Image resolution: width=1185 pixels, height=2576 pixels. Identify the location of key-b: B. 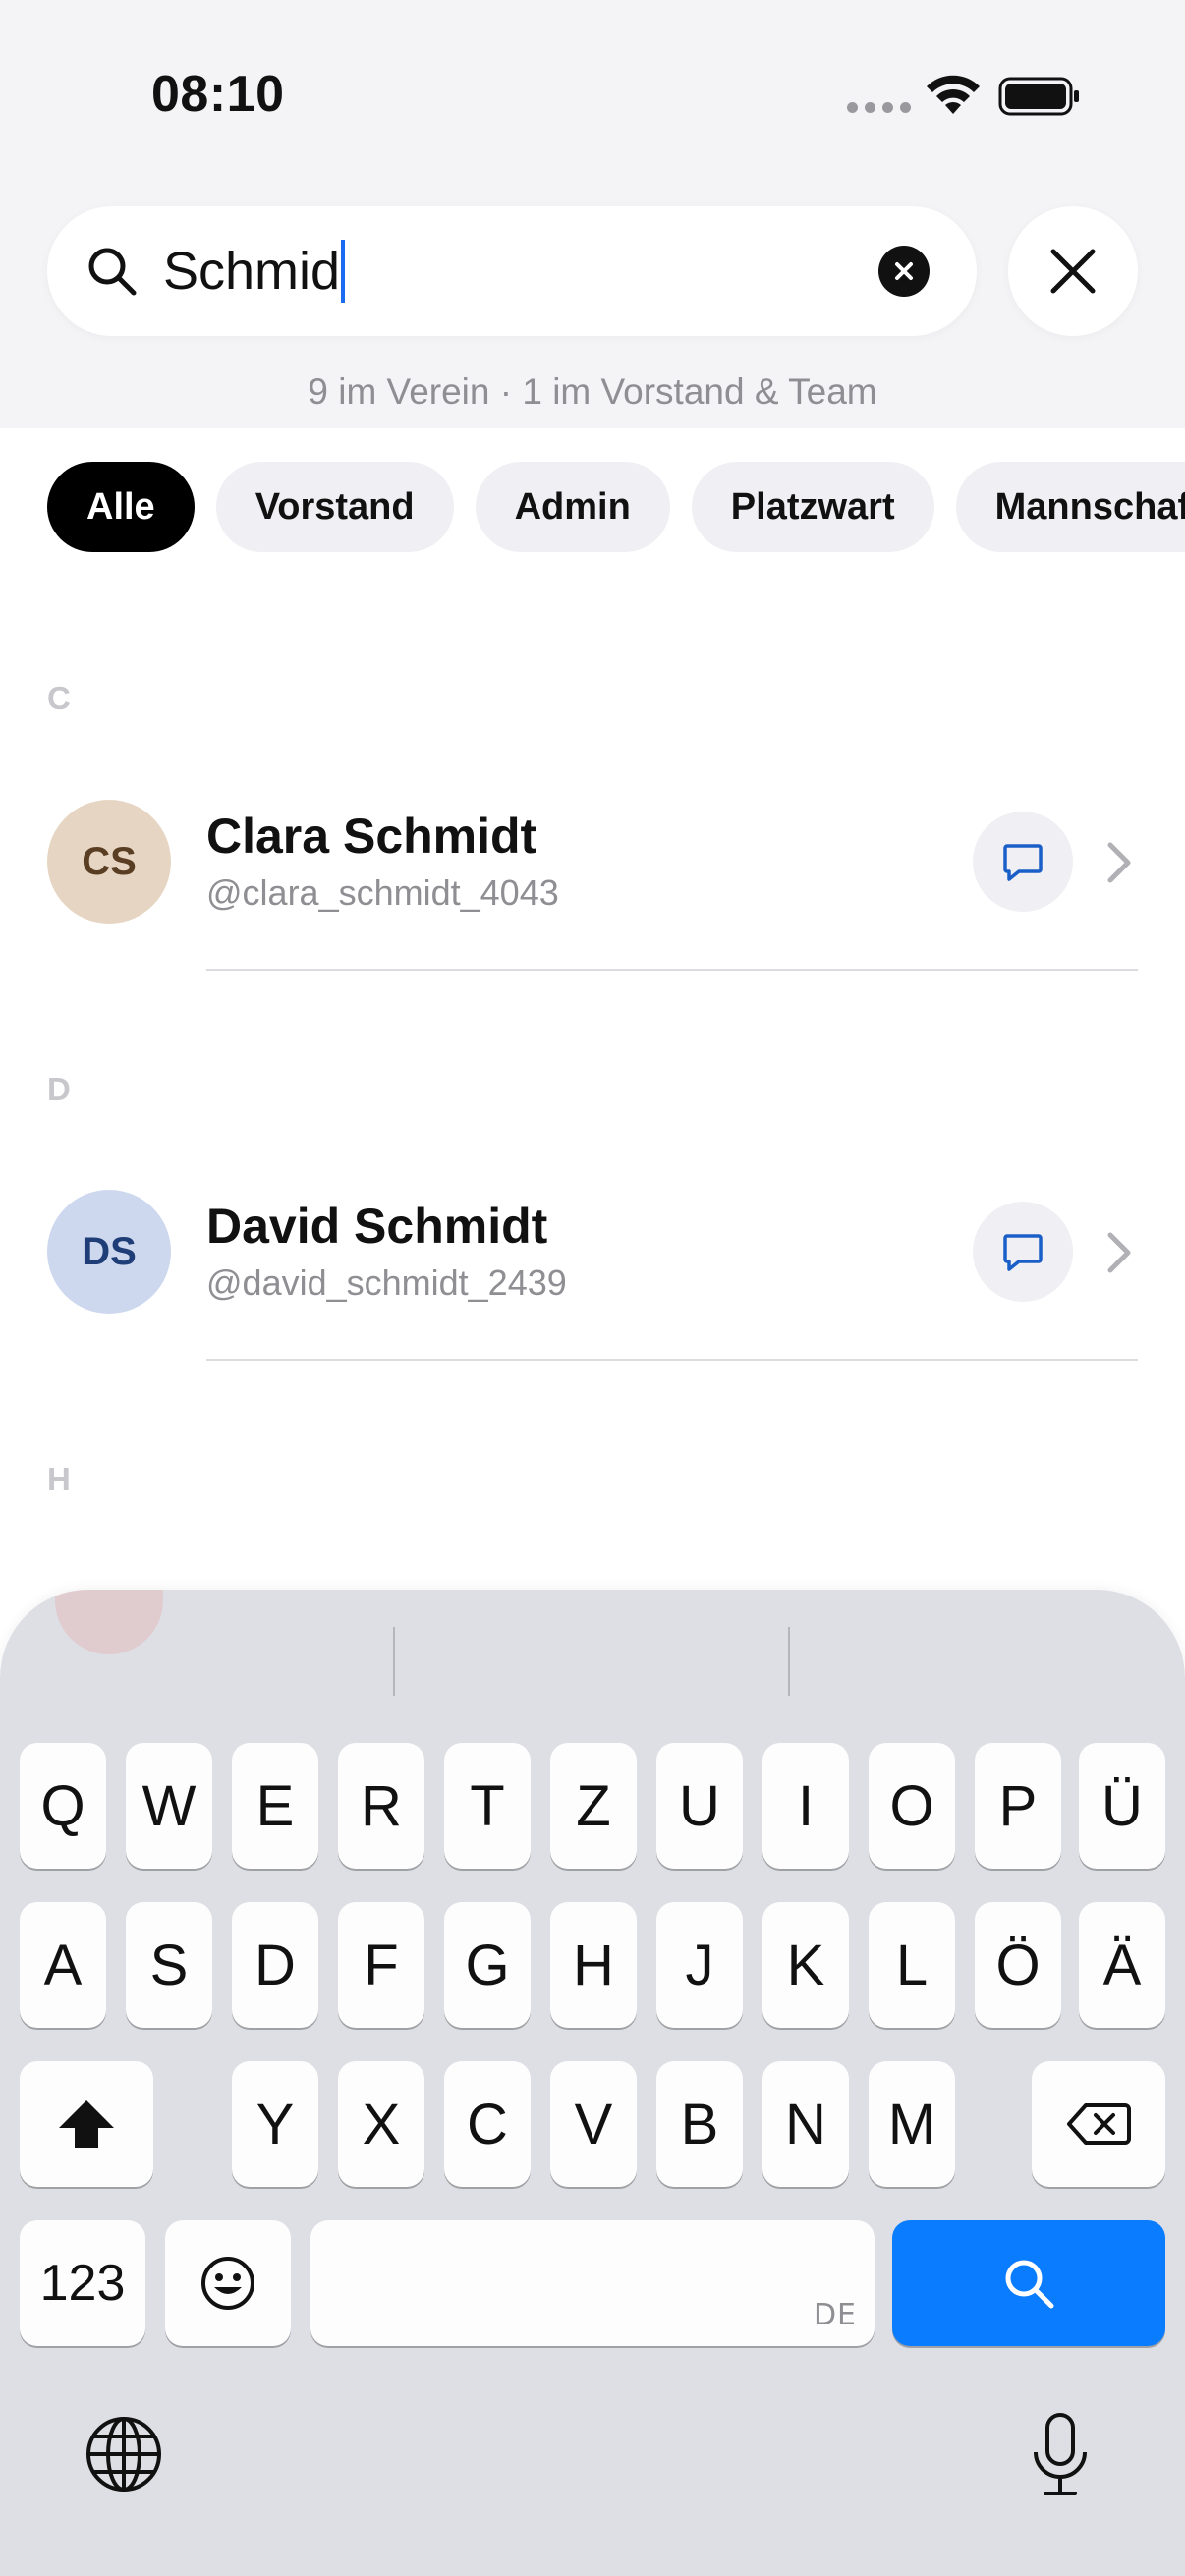
(699, 2124).